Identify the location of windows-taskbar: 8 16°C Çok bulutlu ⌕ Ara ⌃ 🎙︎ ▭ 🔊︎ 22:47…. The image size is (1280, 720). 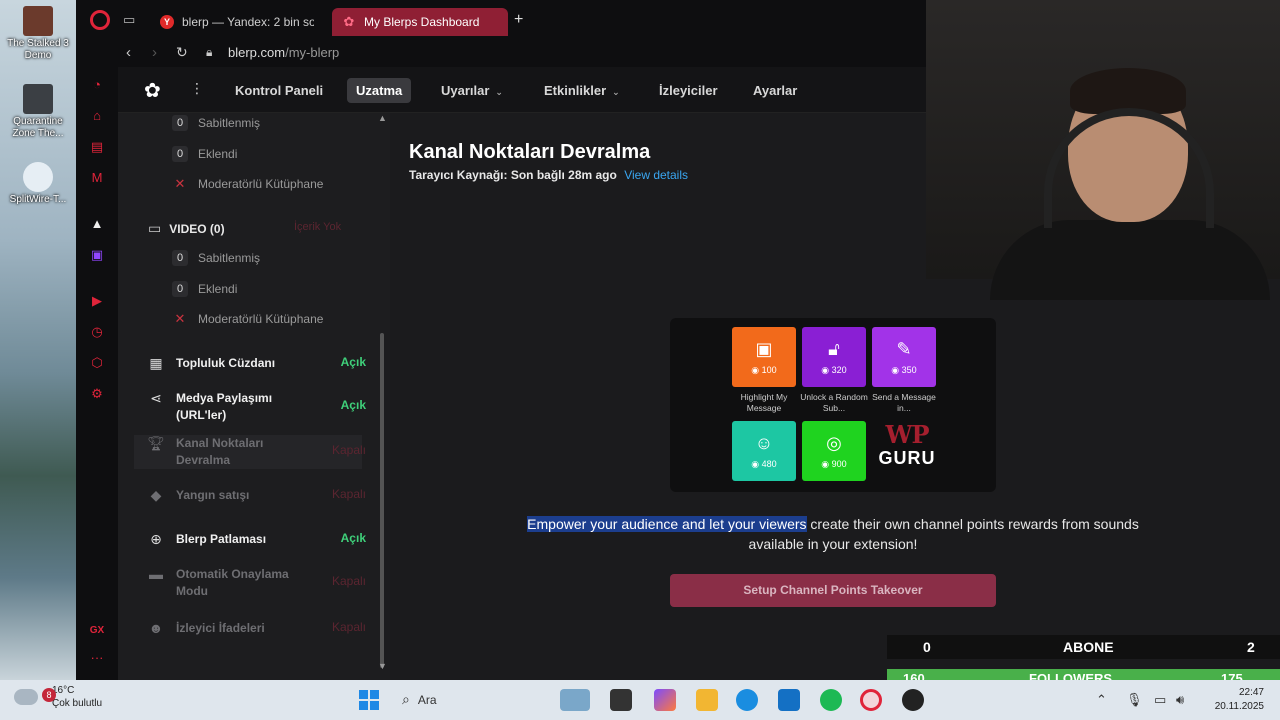
(640, 700).